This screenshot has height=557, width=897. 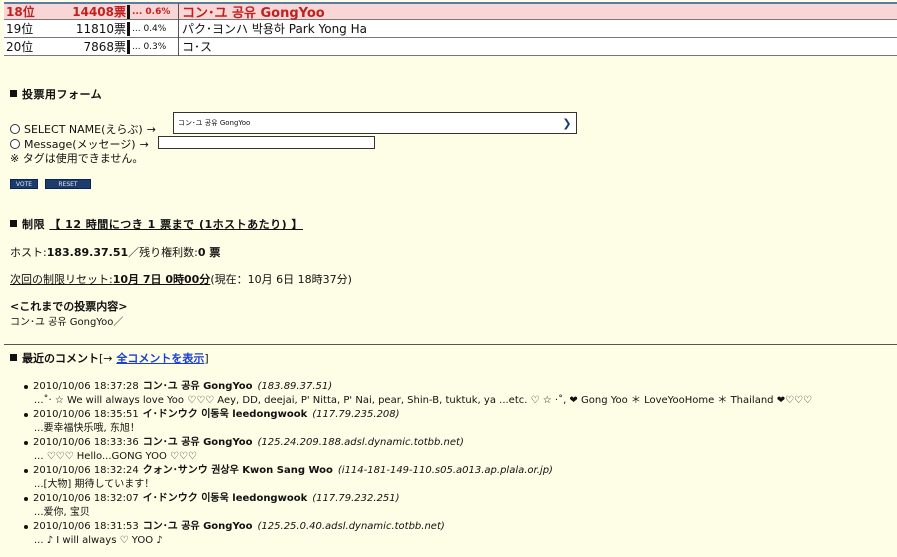 What do you see at coordinates (24, 184) in the screenshot?
I see `vote-button: VOTE` at bounding box center [24, 184].